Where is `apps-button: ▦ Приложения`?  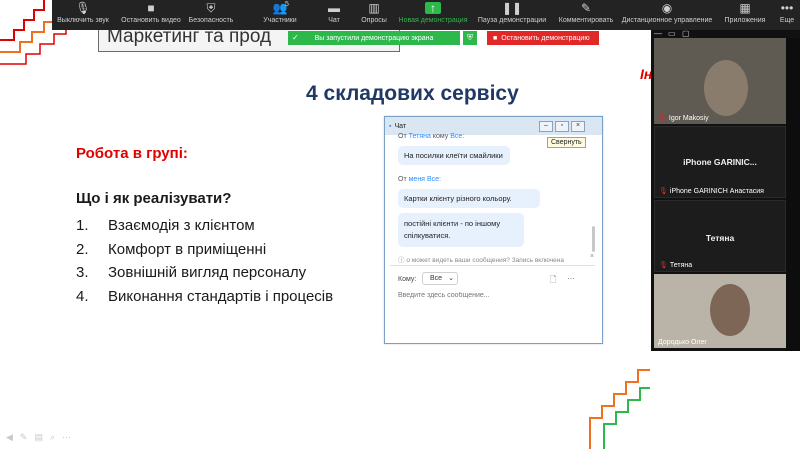 apps-button: ▦ Приложения is located at coordinates (745, 15).